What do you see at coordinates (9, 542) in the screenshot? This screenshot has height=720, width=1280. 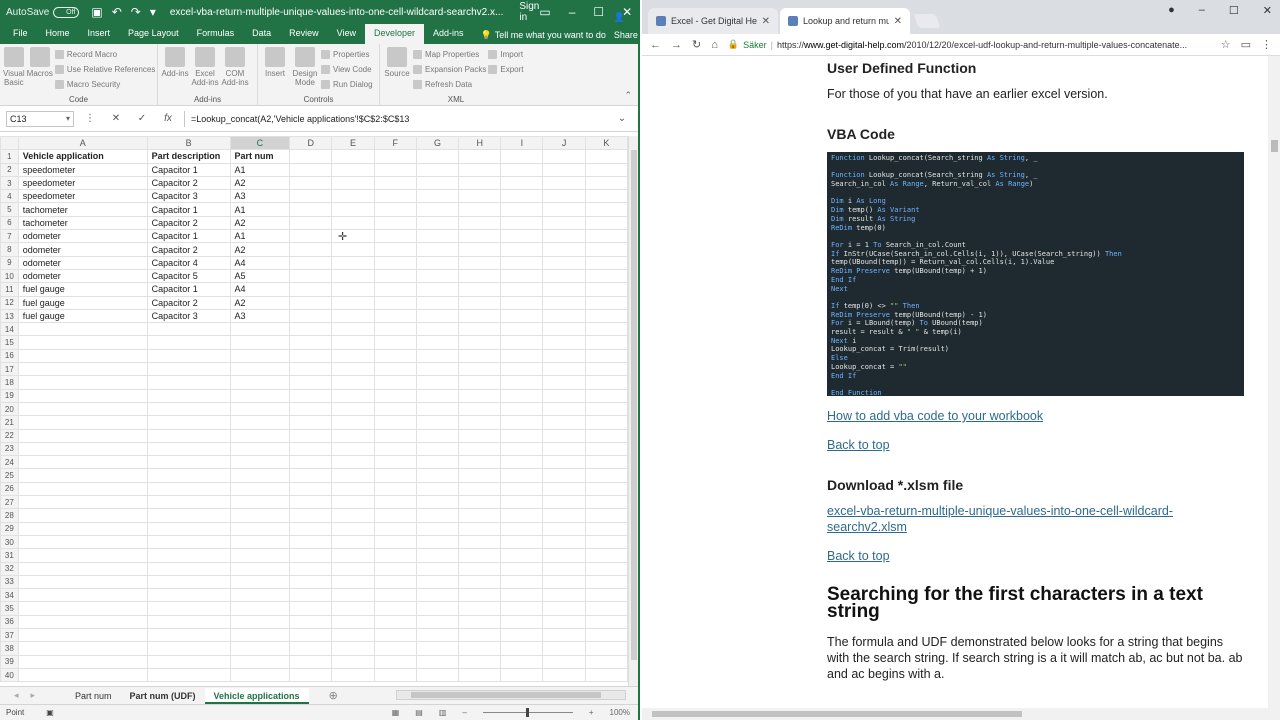 I see `row-header: 30` at bounding box center [9, 542].